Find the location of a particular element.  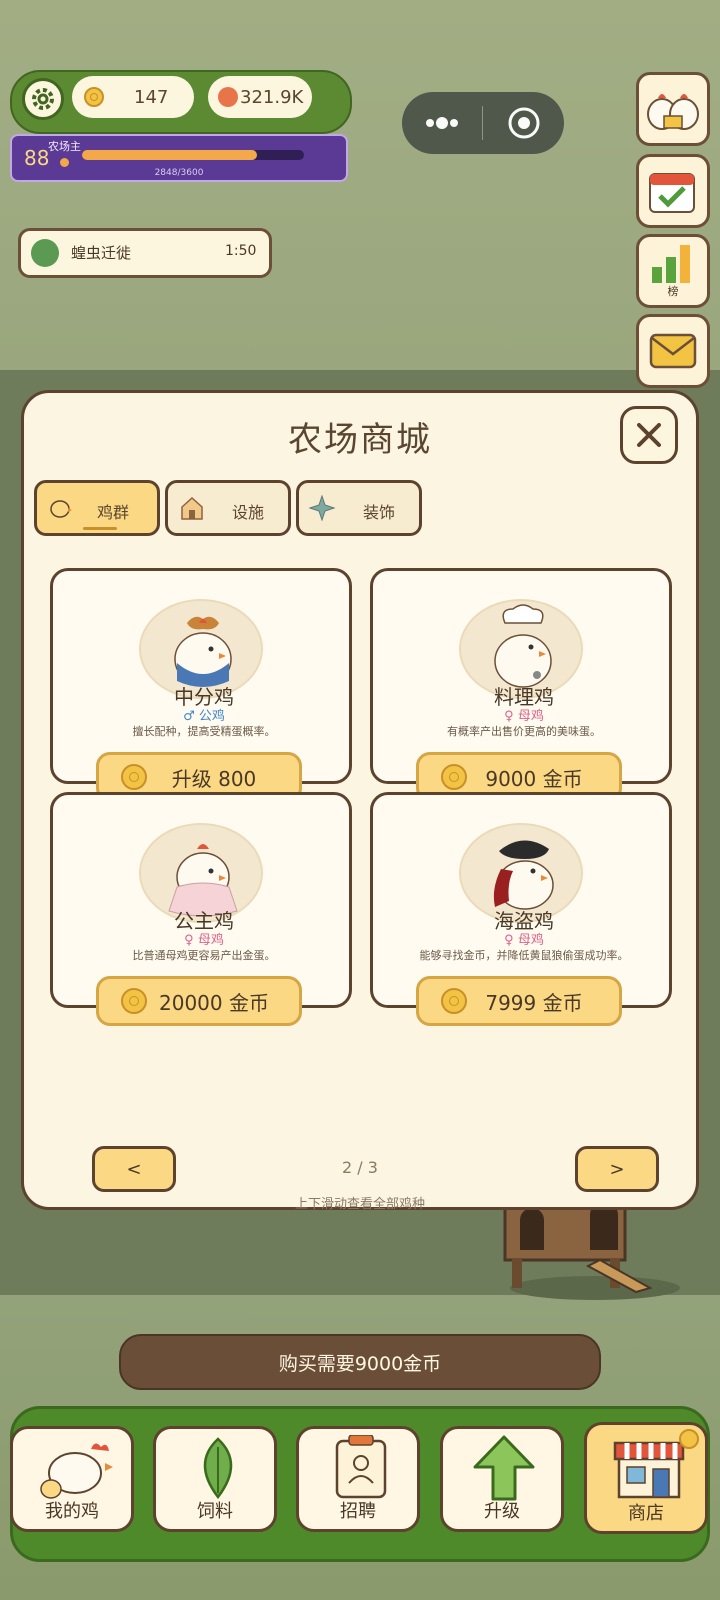

storefront-icon is located at coordinates (649, 1470).